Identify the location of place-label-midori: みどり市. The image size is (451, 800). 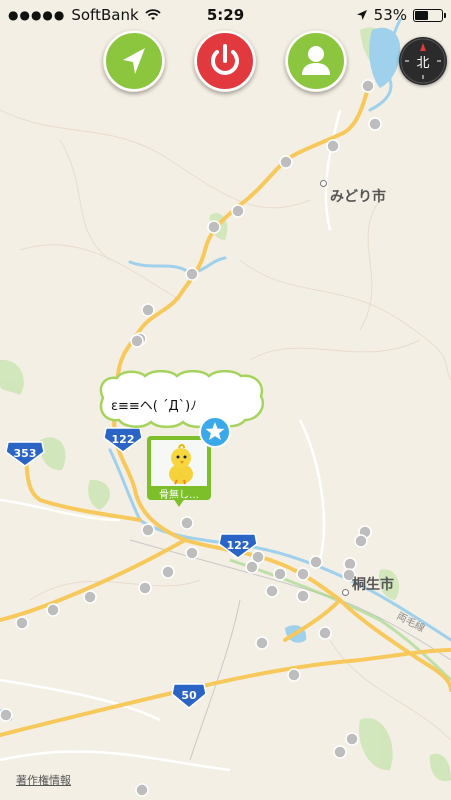
(358, 197).